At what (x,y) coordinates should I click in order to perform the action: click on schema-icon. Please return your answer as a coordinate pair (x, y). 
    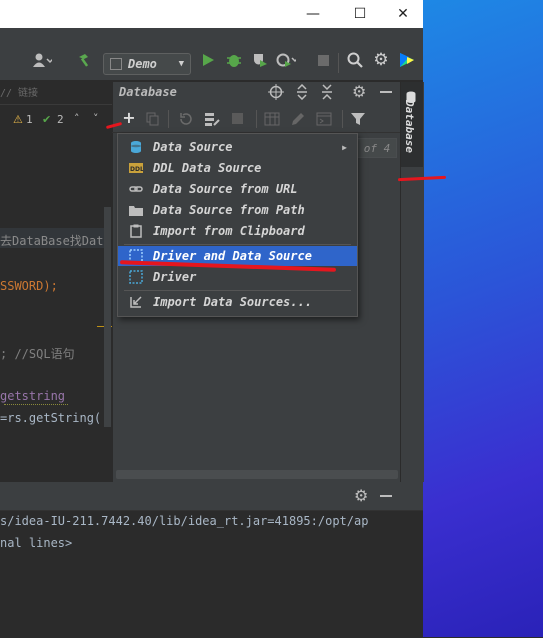
    Looking at the image, I should click on (212, 119).